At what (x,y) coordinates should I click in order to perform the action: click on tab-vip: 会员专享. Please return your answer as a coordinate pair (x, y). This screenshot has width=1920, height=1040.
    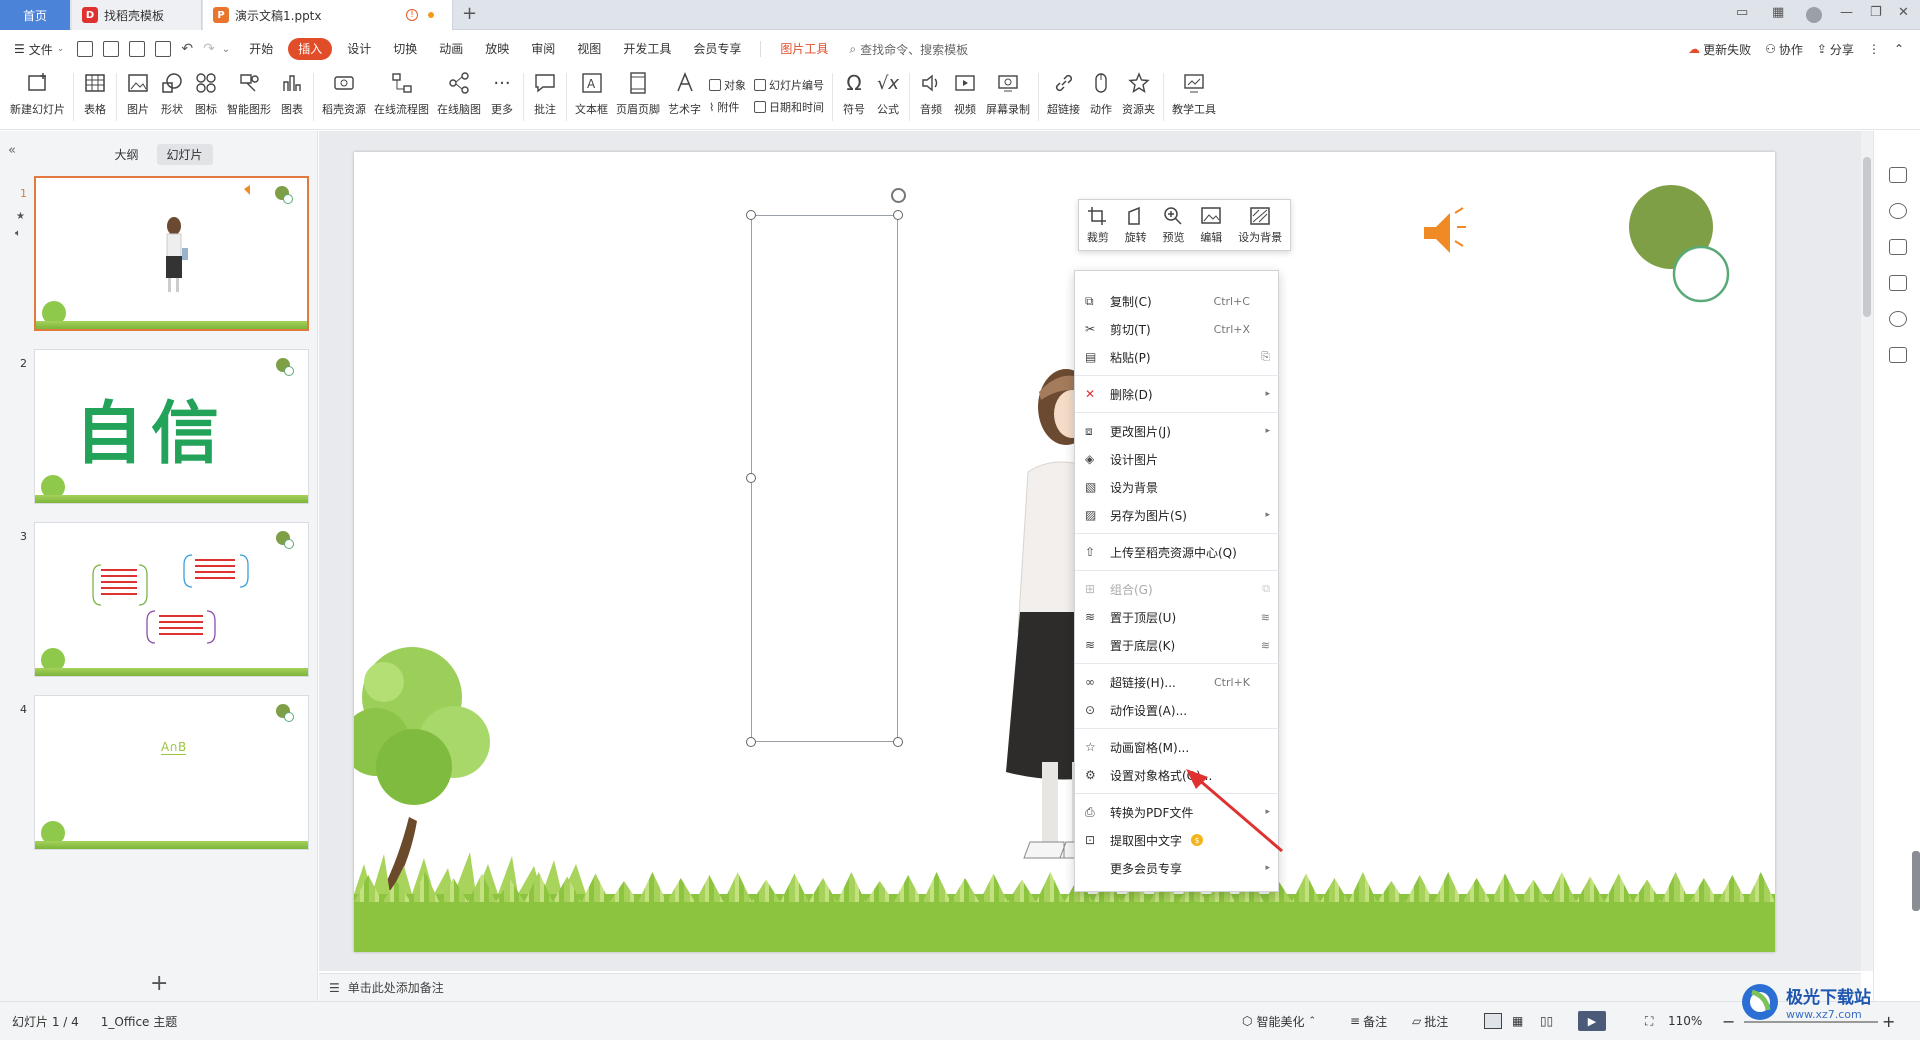
    Looking at the image, I should click on (717, 49).